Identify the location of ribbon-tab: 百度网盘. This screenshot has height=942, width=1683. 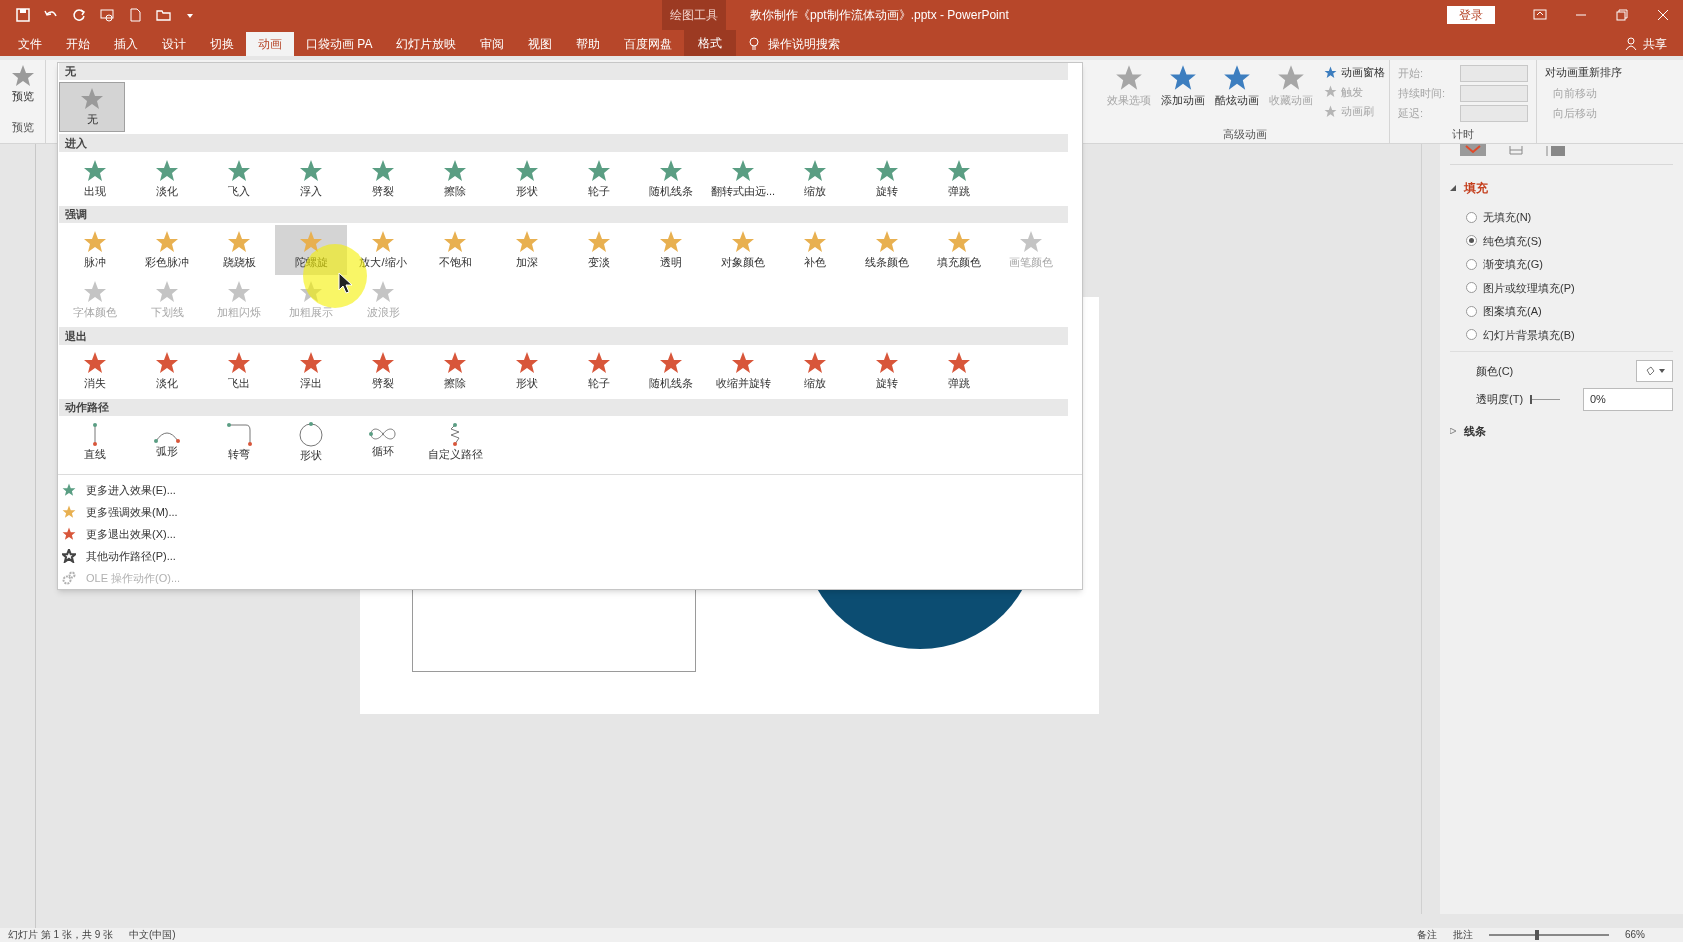
(648, 44).